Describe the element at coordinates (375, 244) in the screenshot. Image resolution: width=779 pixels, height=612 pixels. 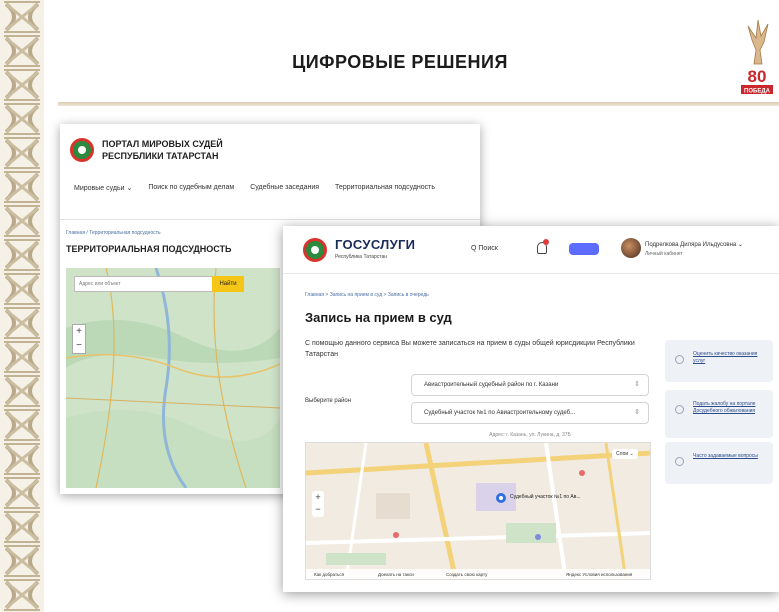
I see `gosuslugi-logo-text: ГОСУСЛУГИ` at that location.